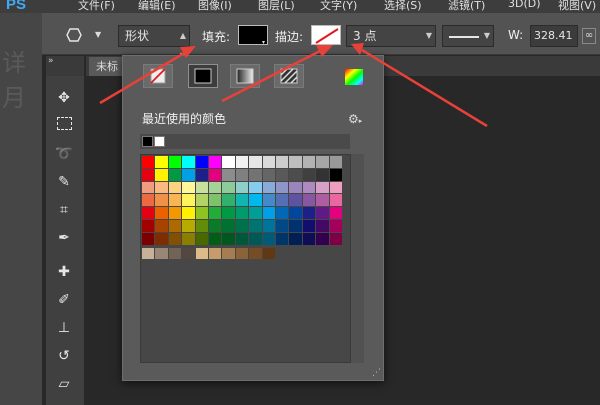 This screenshot has height=405, width=600. I want to click on arrow-to-stroke, so click(272, 75).